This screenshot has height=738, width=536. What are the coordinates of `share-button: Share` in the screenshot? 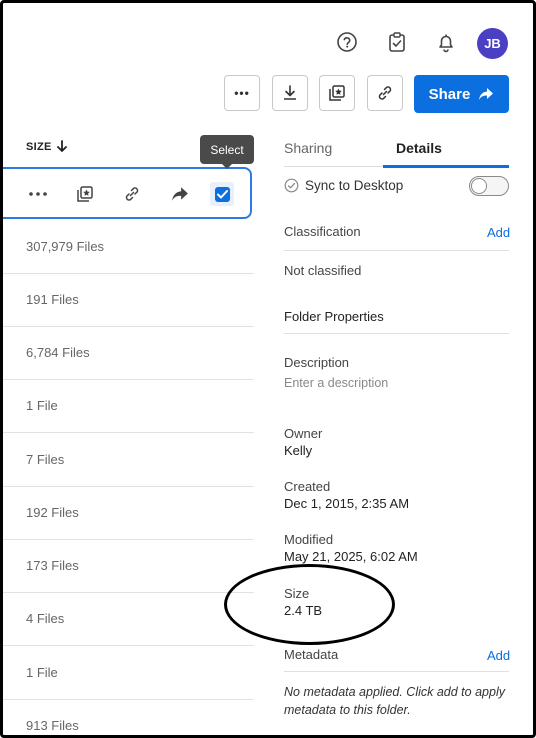 It's located at (461, 94).